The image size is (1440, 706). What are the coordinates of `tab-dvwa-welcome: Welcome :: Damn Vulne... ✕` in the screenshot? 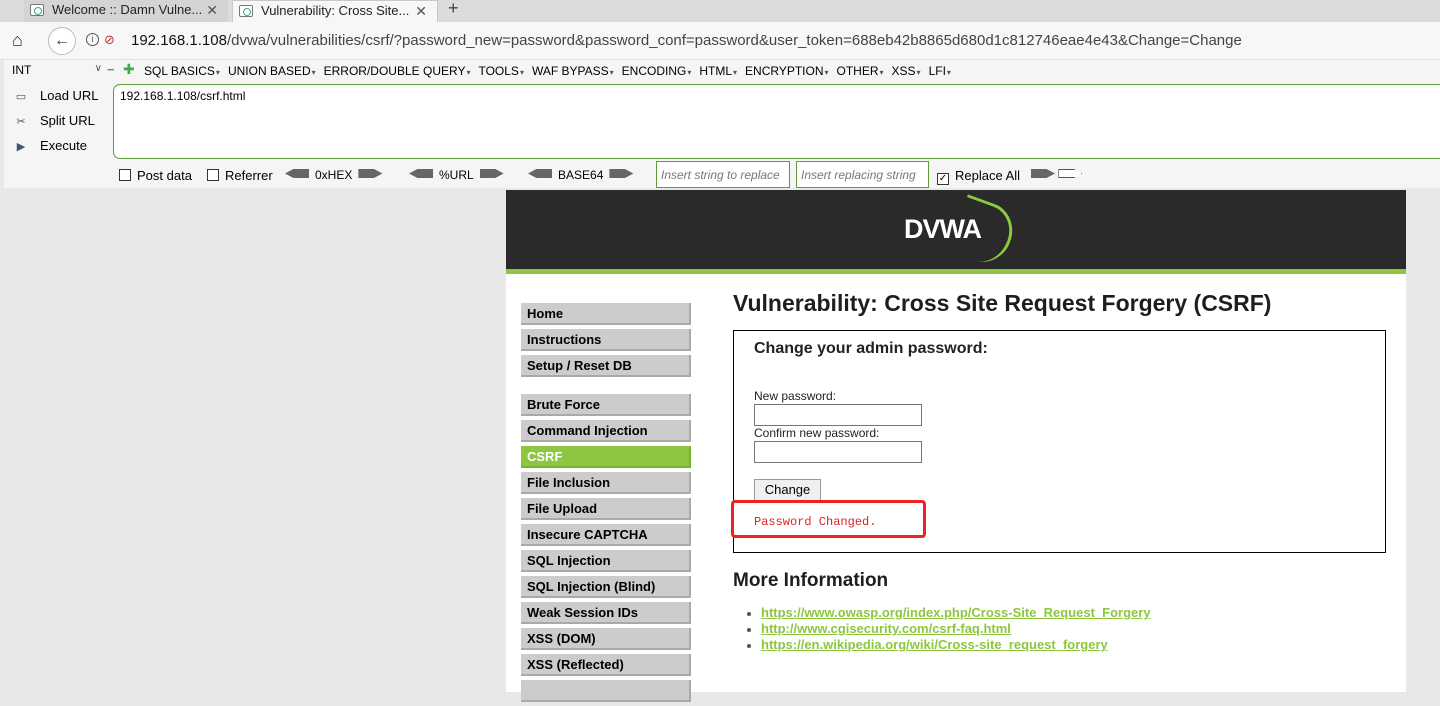 It's located at (126, 11).